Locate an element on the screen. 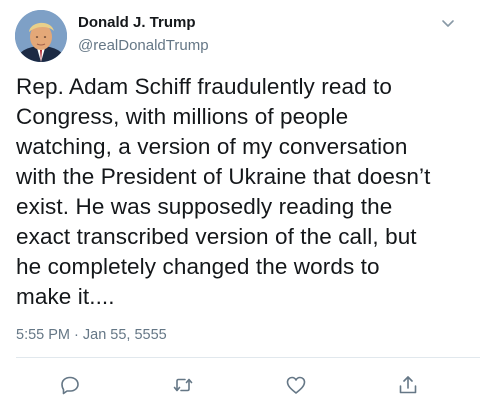 Image resolution: width=480 pixels, height=410 pixels. avatar is located at coordinates (41, 36).